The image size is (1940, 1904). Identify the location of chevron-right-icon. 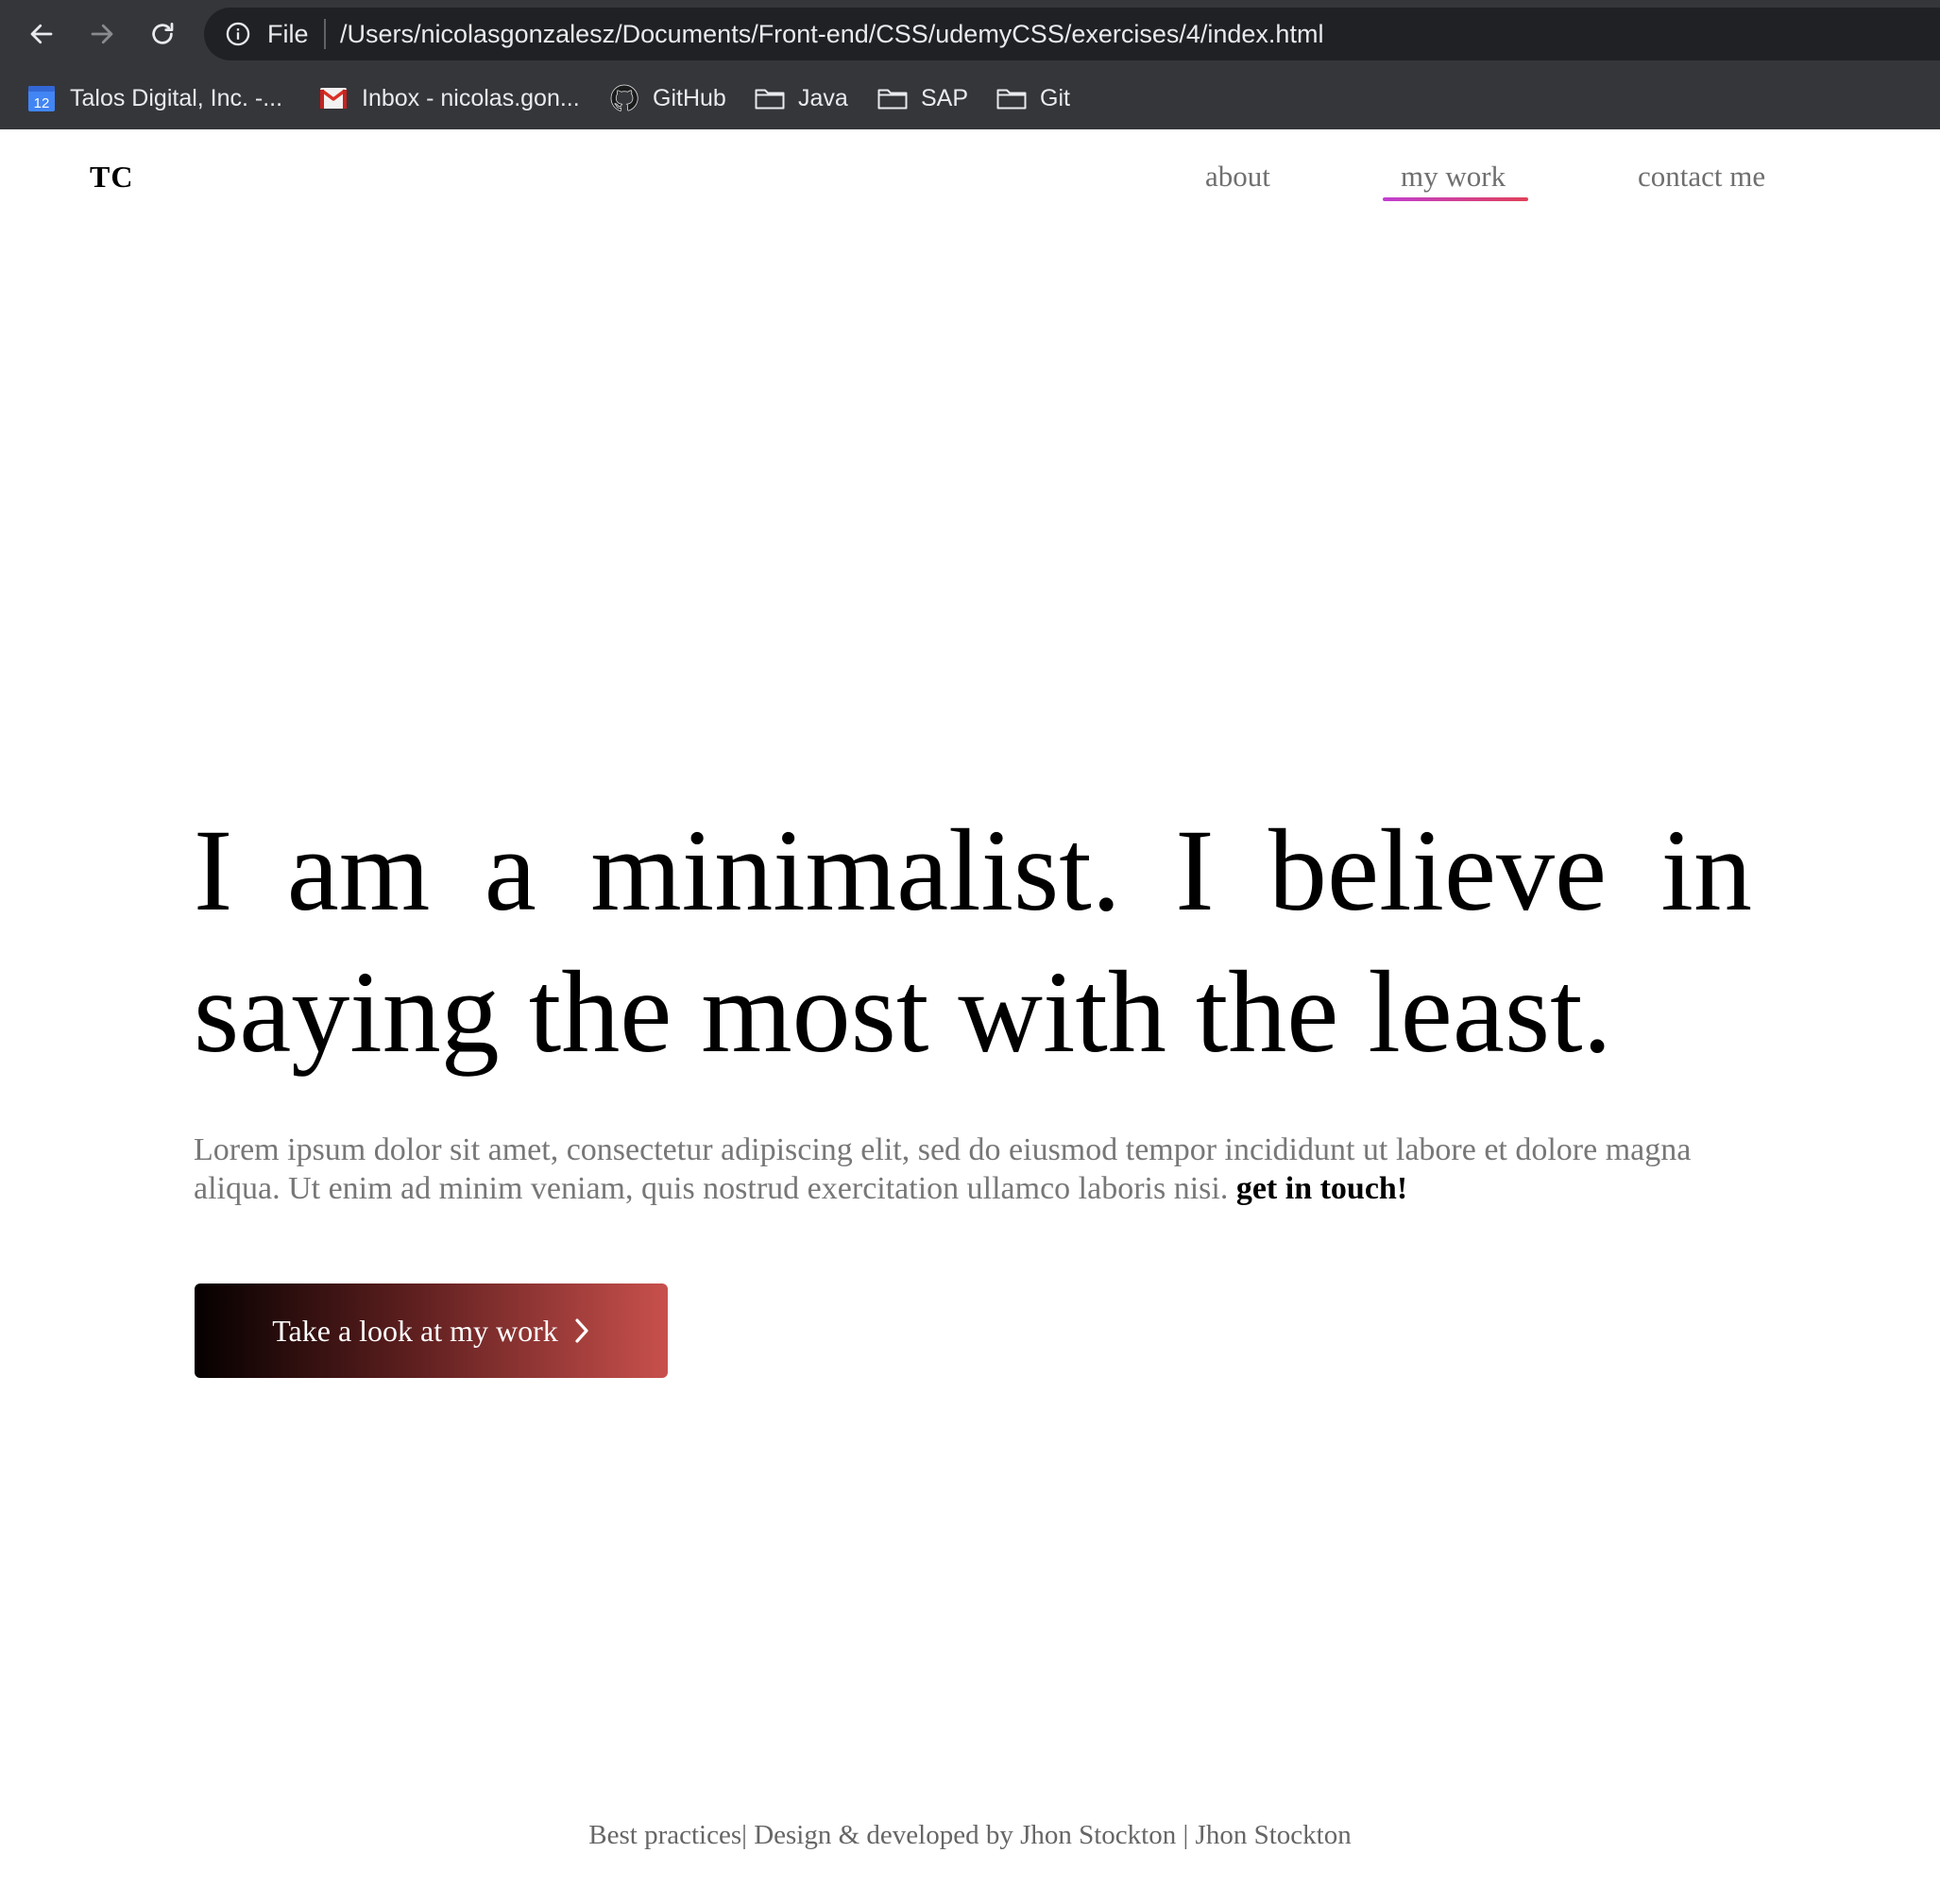
(581, 1331).